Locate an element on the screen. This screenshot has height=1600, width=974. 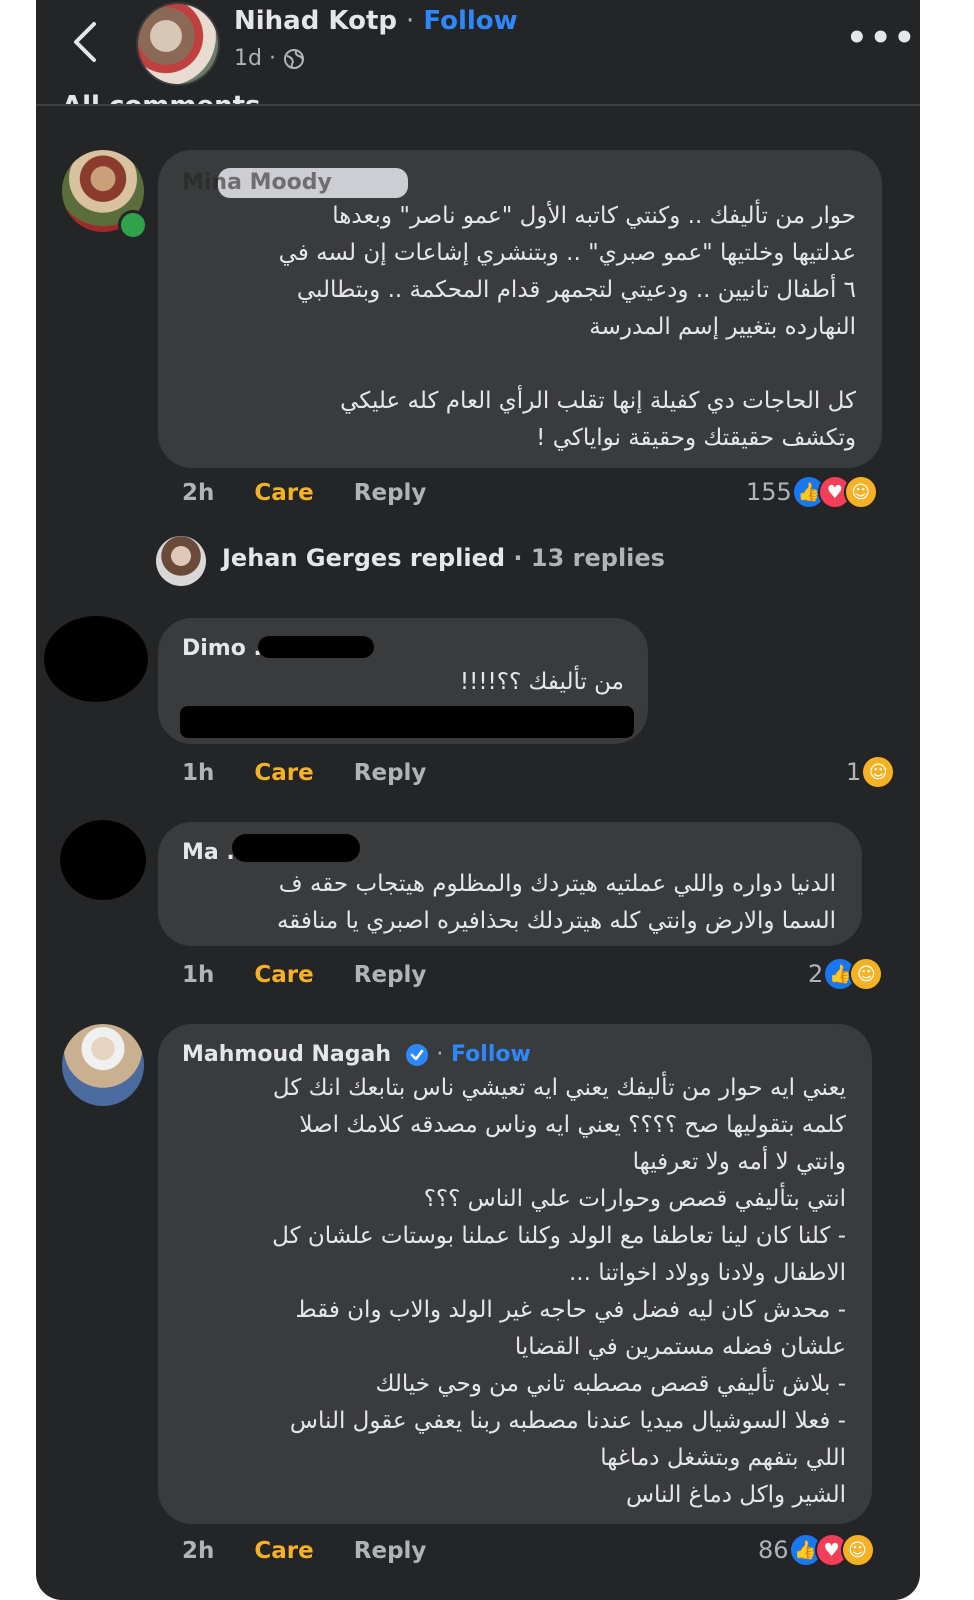
comments-filter: All comments is located at coordinates (161, 95).